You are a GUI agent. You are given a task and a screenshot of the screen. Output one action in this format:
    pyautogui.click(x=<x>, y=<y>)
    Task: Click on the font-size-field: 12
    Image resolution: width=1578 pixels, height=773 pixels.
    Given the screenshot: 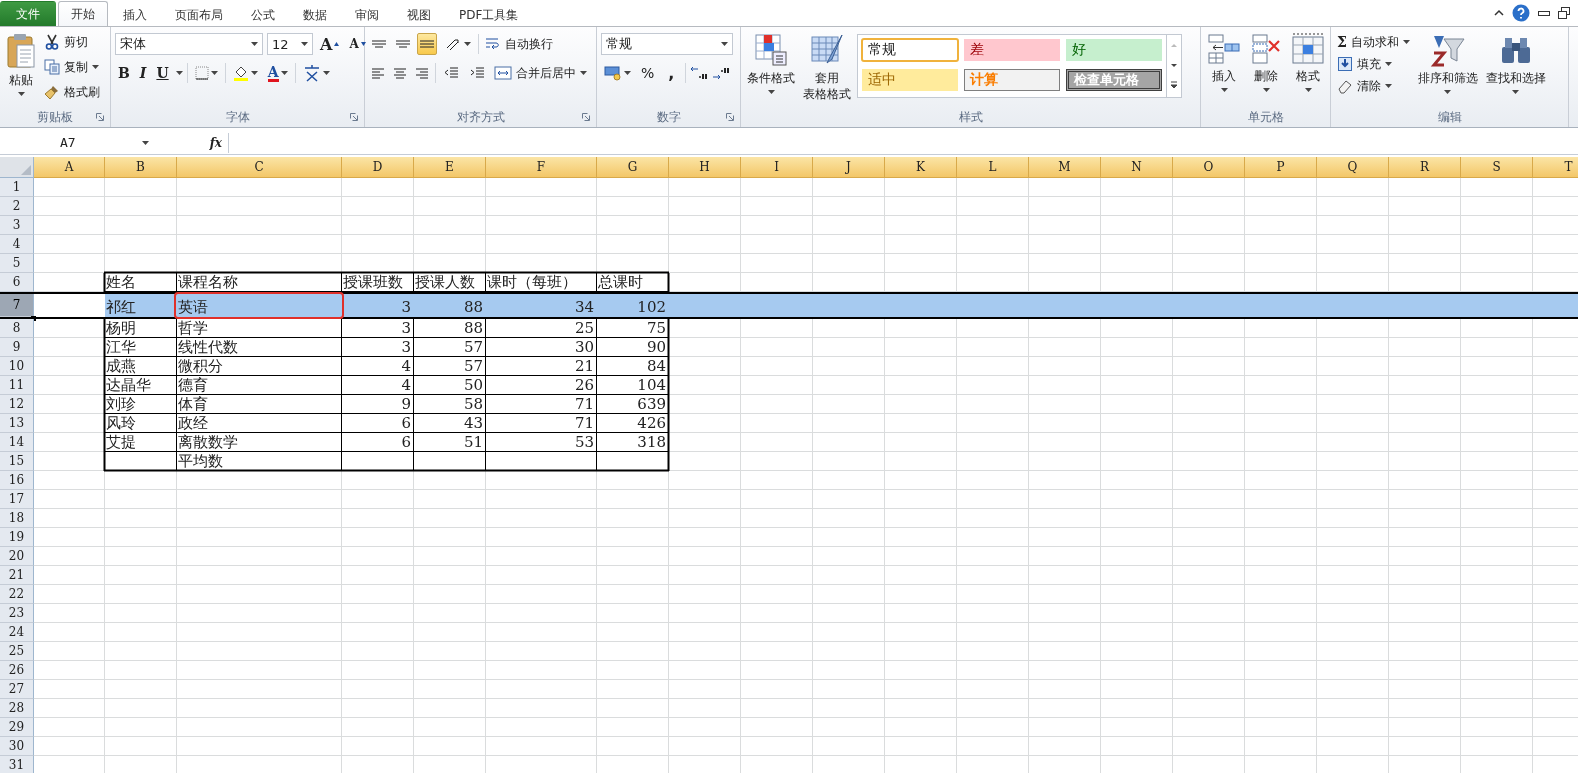 What is the action you would take?
    pyautogui.click(x=290, y=44)
    